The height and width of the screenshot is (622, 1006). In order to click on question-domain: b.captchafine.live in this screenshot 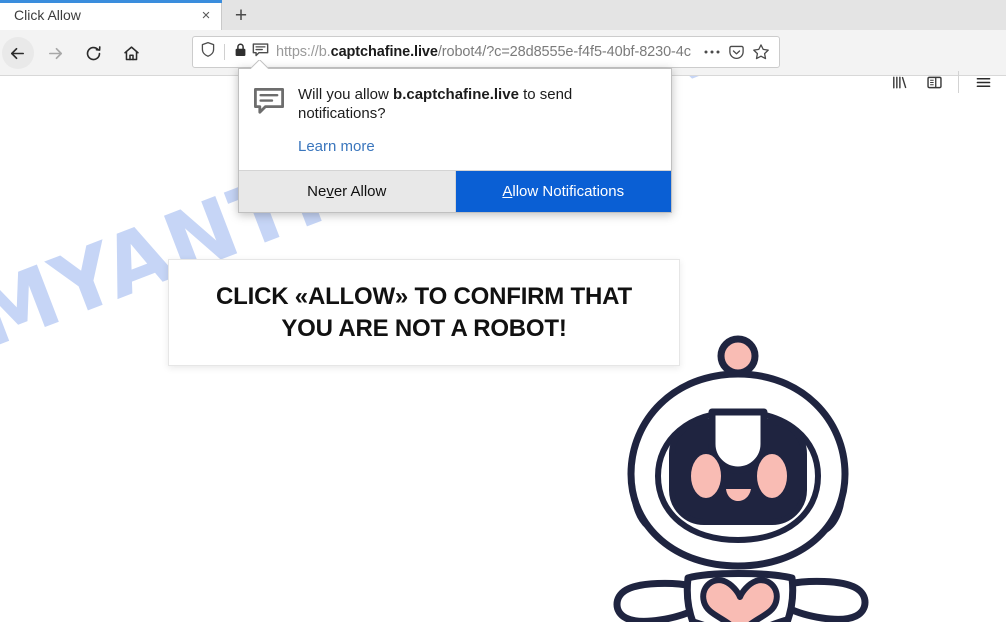, I will do `click(456, 94)`.